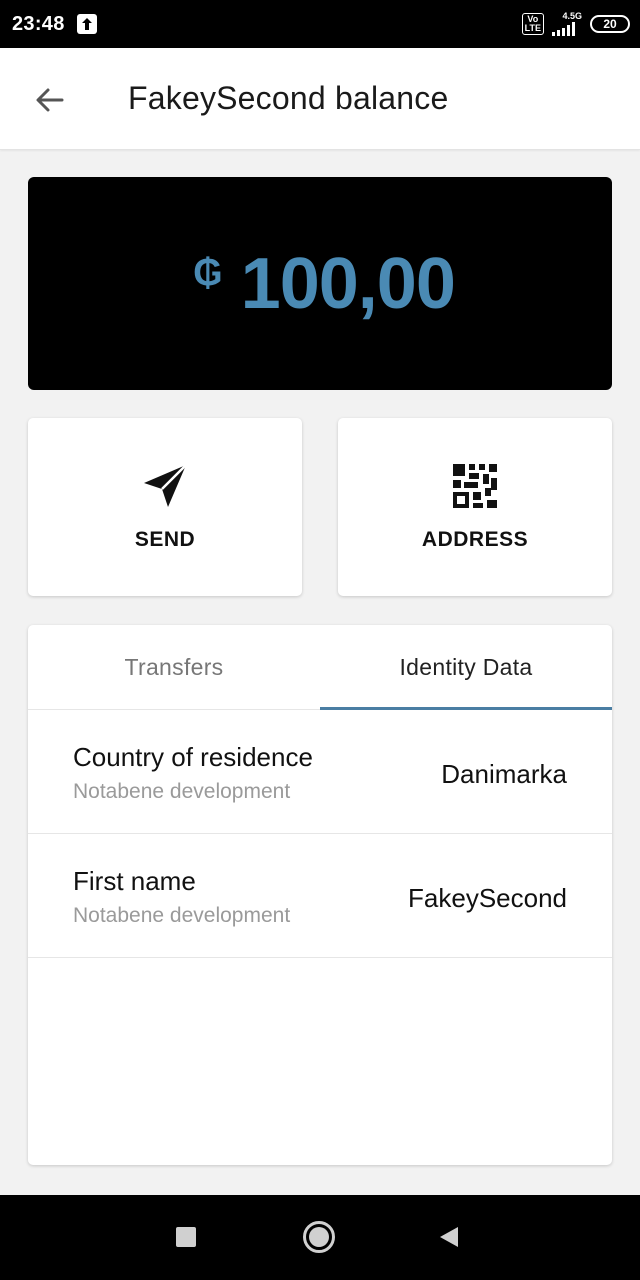 This screenshot has height=1280, width=640. Describe the element at coordinates (208, 272) in the screenshot. I see `currency-symbol: ₲` at that location.